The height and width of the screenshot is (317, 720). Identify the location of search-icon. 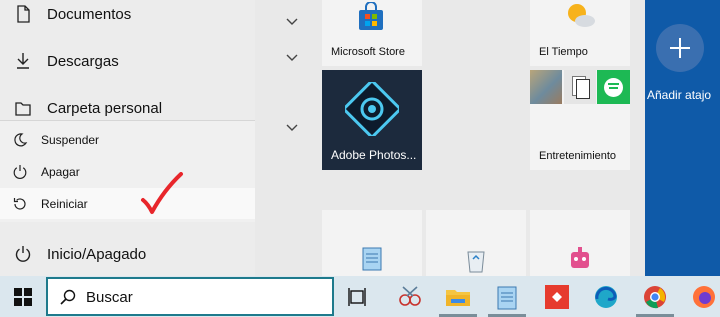
(68, 297).